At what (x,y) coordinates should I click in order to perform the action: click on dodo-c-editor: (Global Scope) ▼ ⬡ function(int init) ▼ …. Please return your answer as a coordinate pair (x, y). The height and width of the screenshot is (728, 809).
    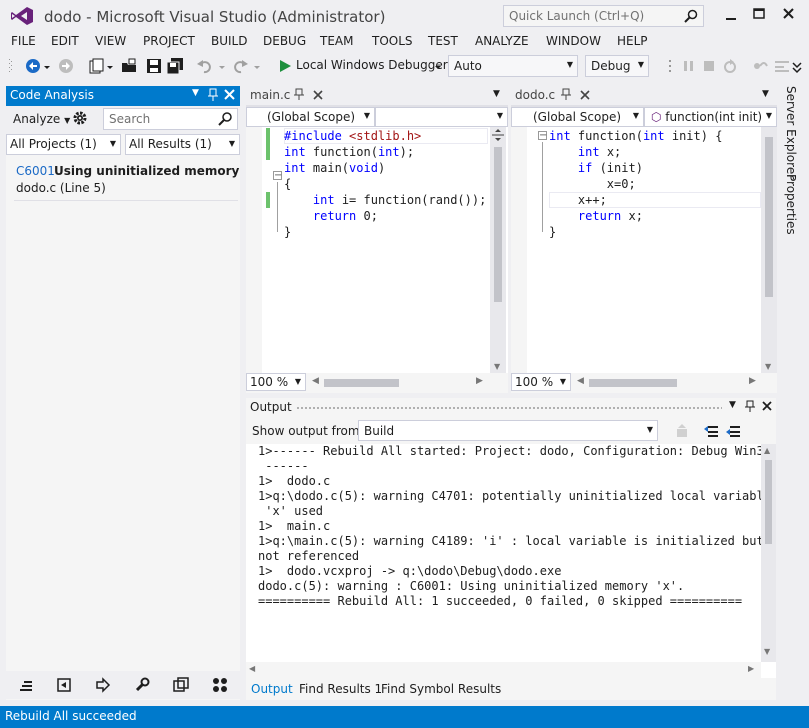
    Looking at the image, I should click on (644, 250).